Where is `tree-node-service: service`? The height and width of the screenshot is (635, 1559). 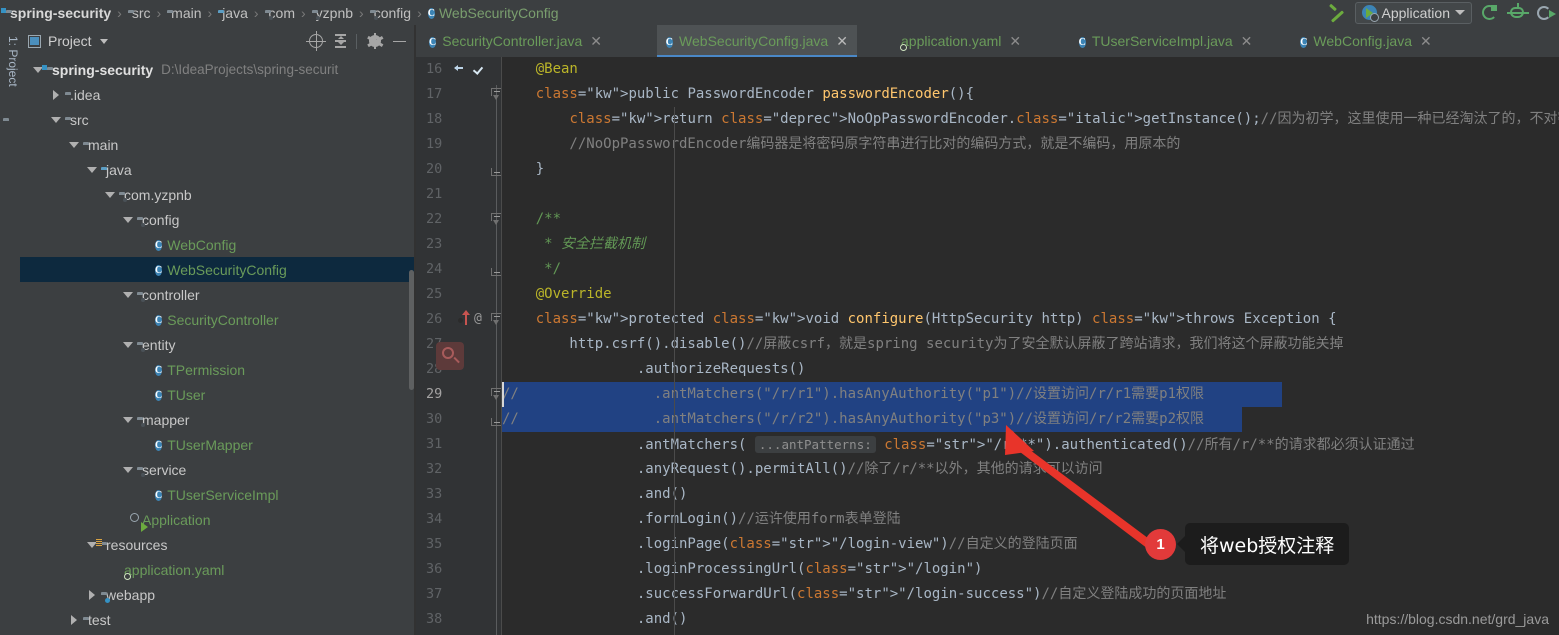 tree-node-service: service is located at coordinates (218, 469).